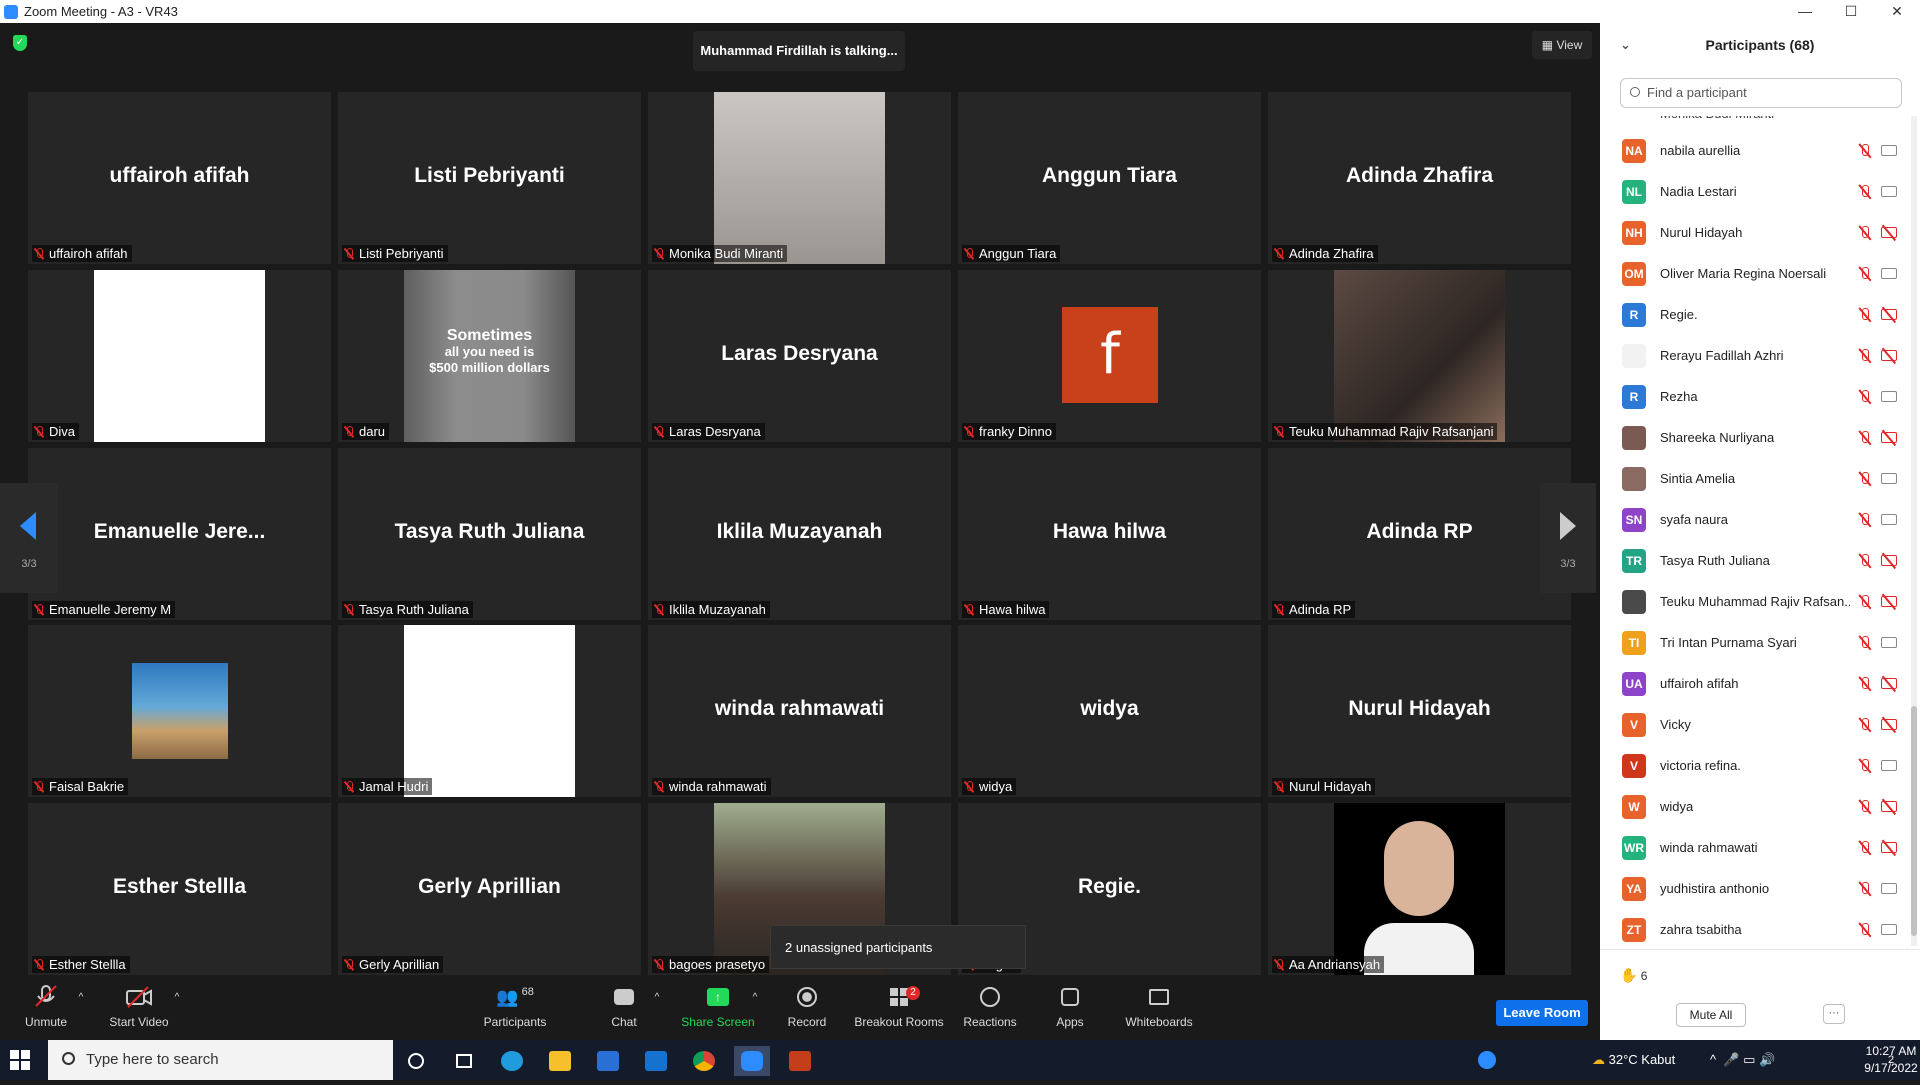 This screenshot has width=1920, height=1085. What do you see at coordinates (799, 534) in the screenshot?
I see `video-tile: Iklila Muzayanah Iklila Muzayanah` at bounding box center [799, 534].